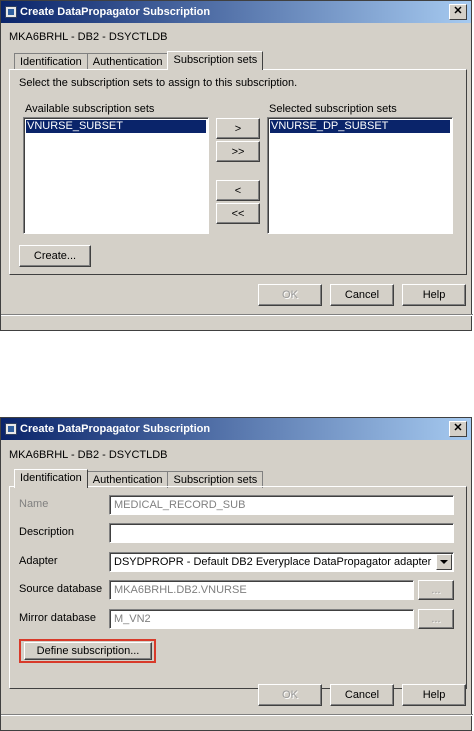 This screenshot has width=474, height=731. What do you see at coordinates (238, 190) in the screenshot?
I see `remove-button: <` at bounding box center [238, 190].